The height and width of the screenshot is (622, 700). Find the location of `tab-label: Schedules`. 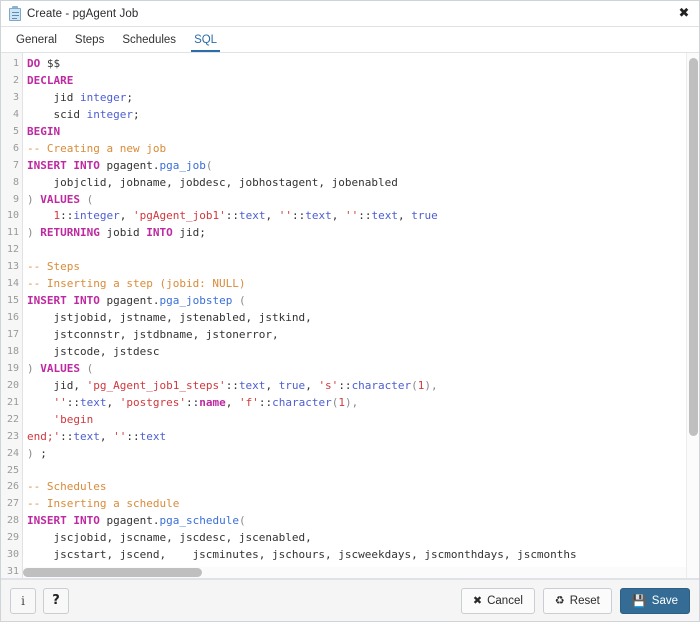

tab-label: Schedules is located at coordinates (149, 39).